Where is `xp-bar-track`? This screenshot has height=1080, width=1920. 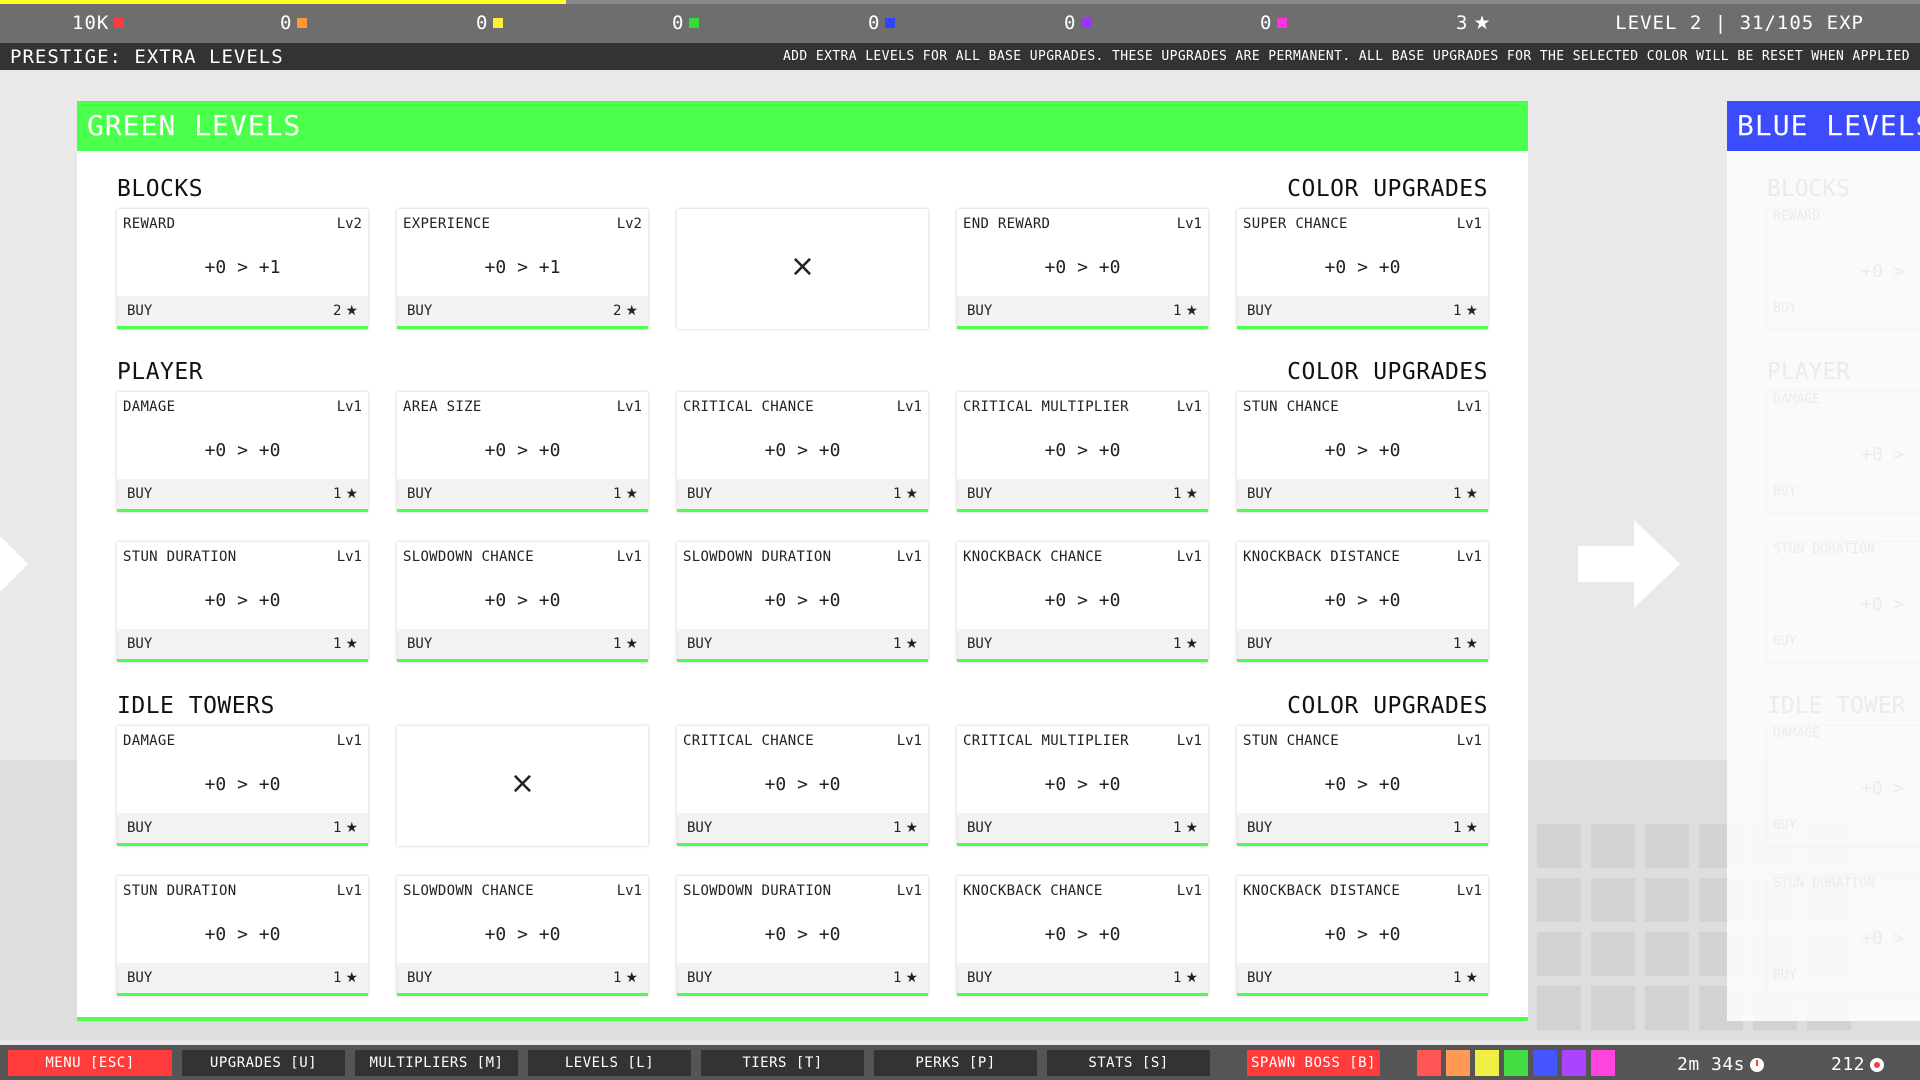 xp-bar-track is located at coordinates (960, 2).